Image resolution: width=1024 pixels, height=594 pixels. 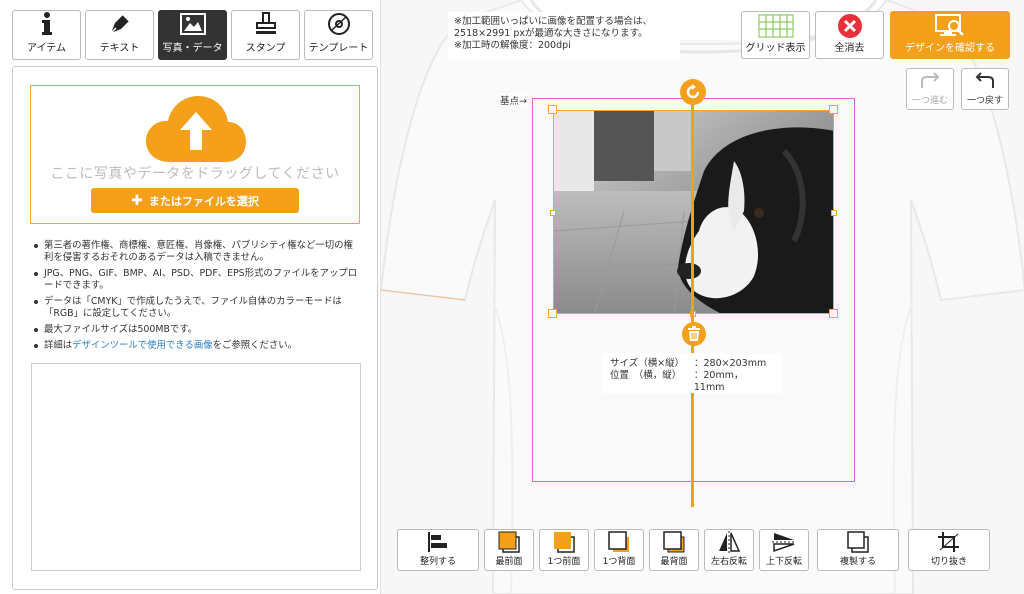 What do you see at coordinates (137, 200) in the screenshot?
I see `plus-icon: ✚` at bounding box center [137, 200].